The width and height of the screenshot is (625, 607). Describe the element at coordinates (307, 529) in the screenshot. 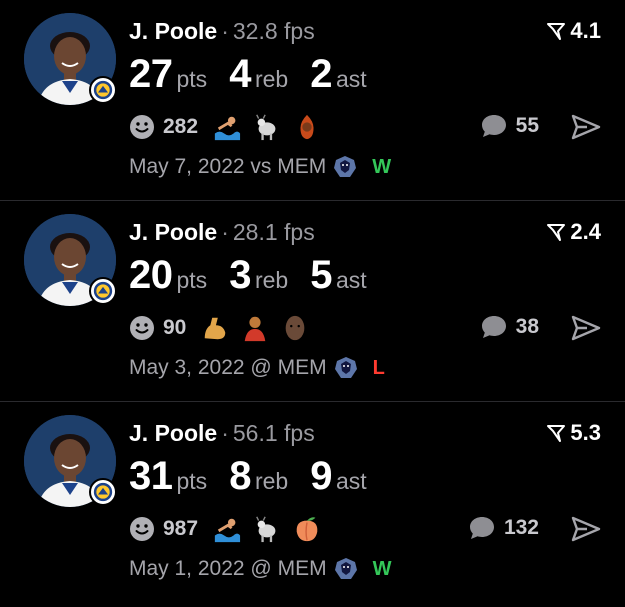

I see `peach-emoji` at that location.